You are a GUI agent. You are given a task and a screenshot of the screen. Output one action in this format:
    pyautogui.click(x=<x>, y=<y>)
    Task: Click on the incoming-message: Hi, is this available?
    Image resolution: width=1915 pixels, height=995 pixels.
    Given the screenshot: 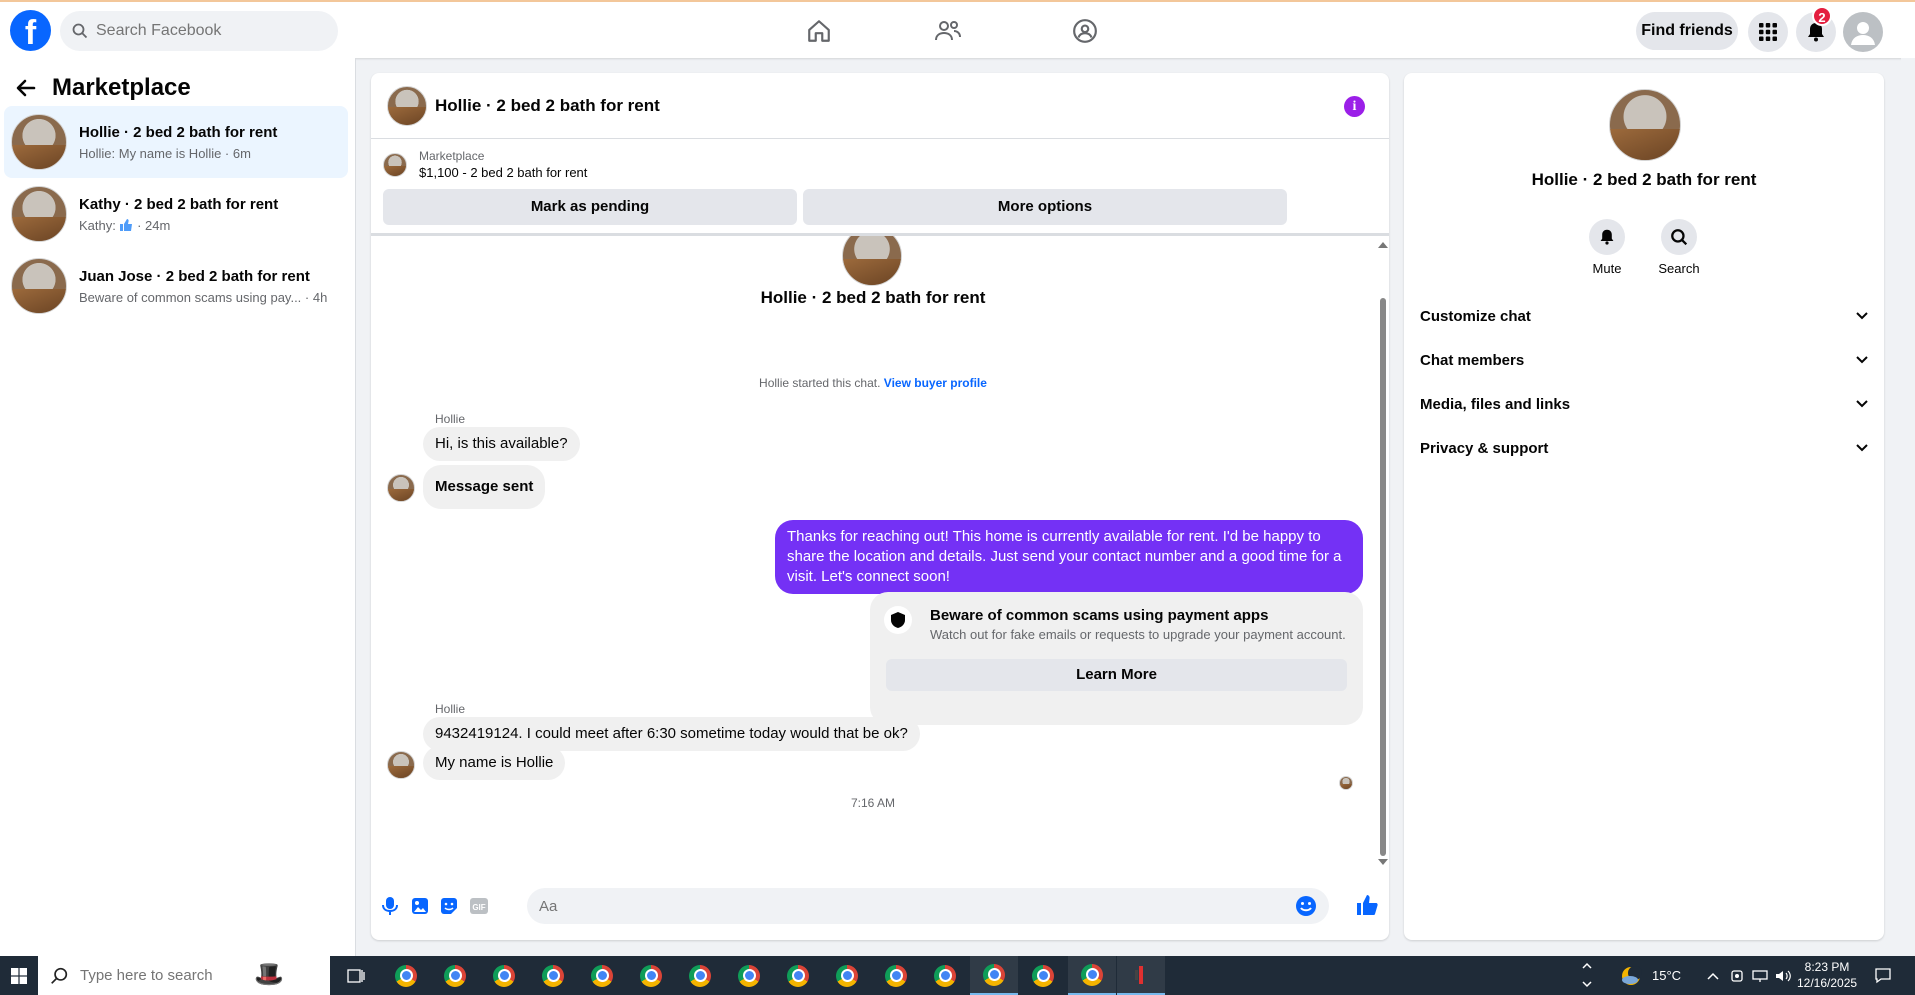 What is the action you would take?
    pyautogui.click(x=501, y=444)
    